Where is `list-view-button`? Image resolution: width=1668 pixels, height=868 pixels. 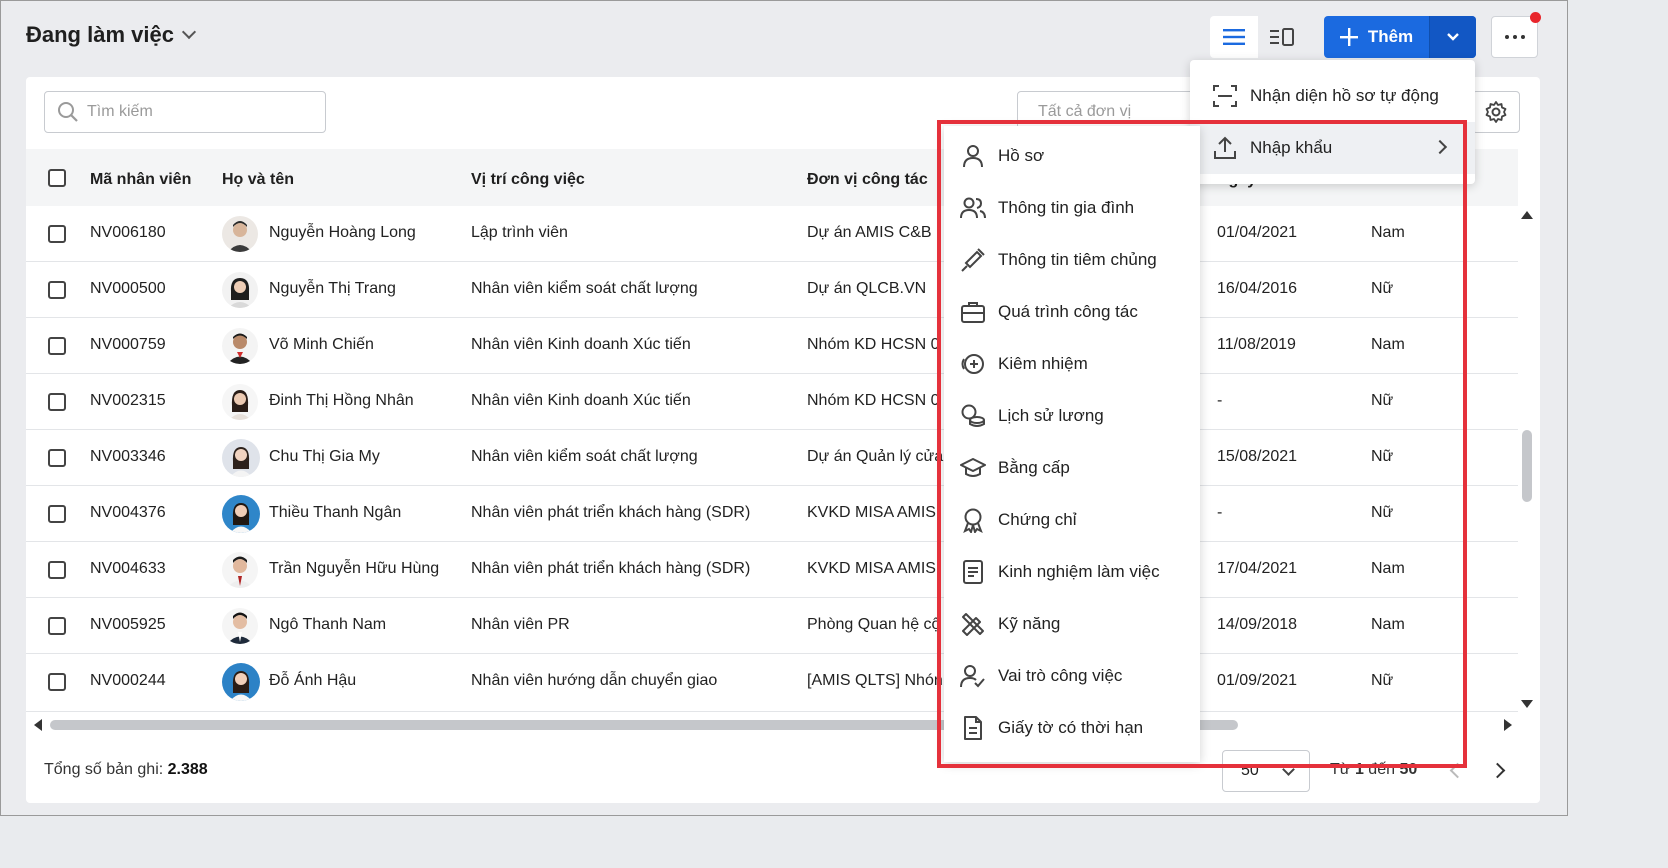
list-view-button is located at coordinates (1234, 37).